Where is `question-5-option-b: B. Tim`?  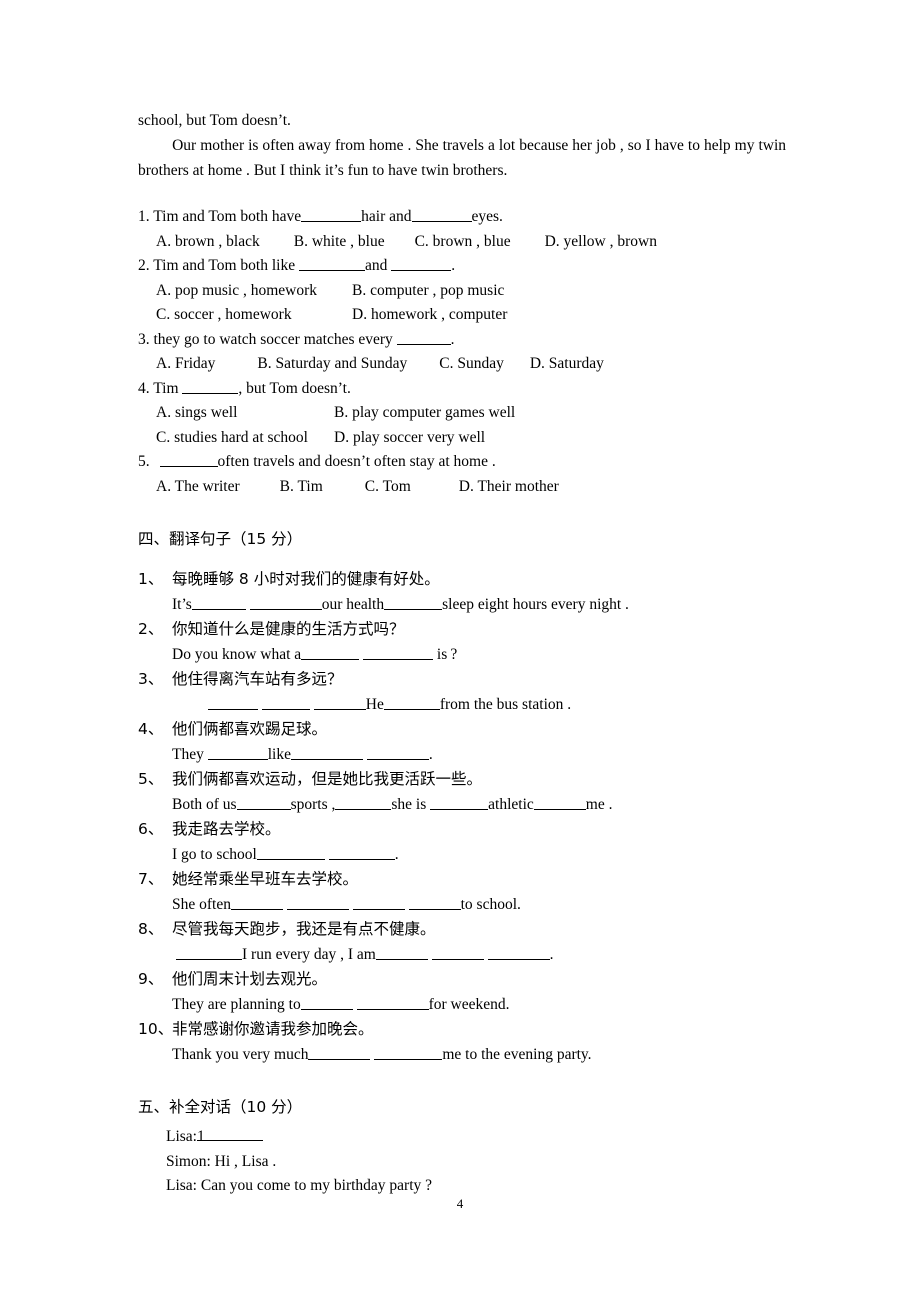
question-5-option-b: B. Tim is located at coordinates (301, 487).